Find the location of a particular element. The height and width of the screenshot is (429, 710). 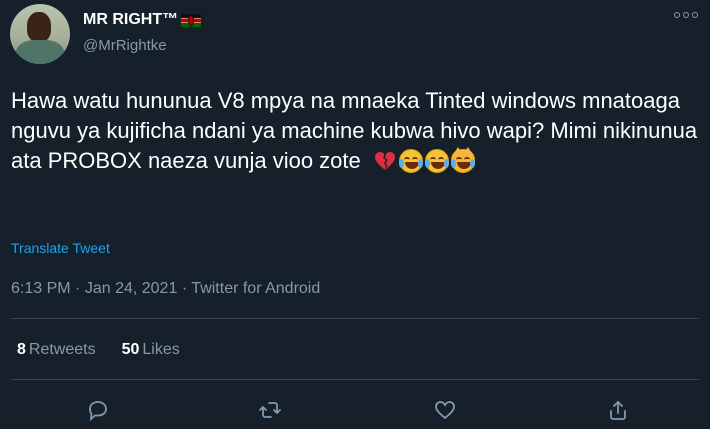

tweet-actions is located at coordinates (355, 411).